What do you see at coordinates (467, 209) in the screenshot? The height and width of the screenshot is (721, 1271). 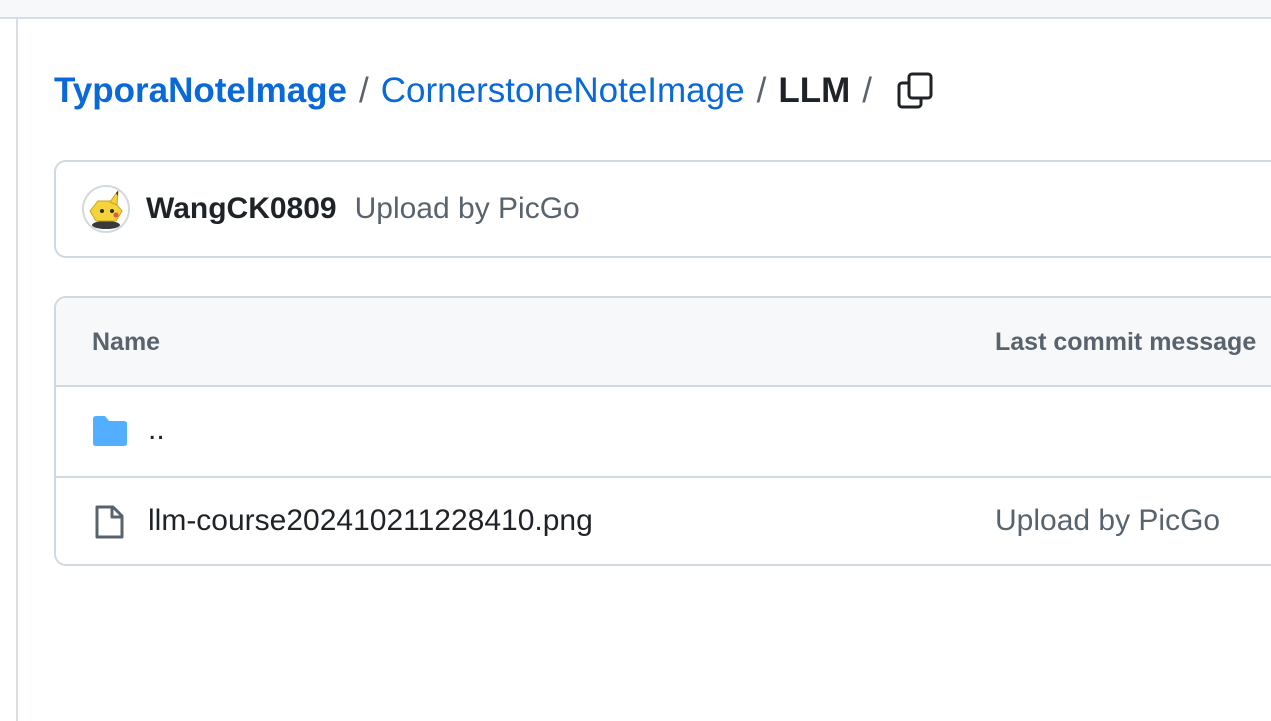 I see `commit-message: Upload by PicGo` at bounding box center [467, 209].